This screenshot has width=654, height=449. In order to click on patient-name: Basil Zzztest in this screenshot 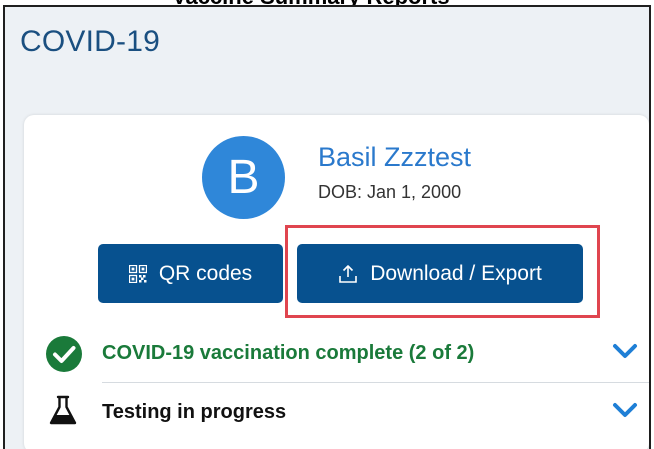, I will do `click(394, 157)`.